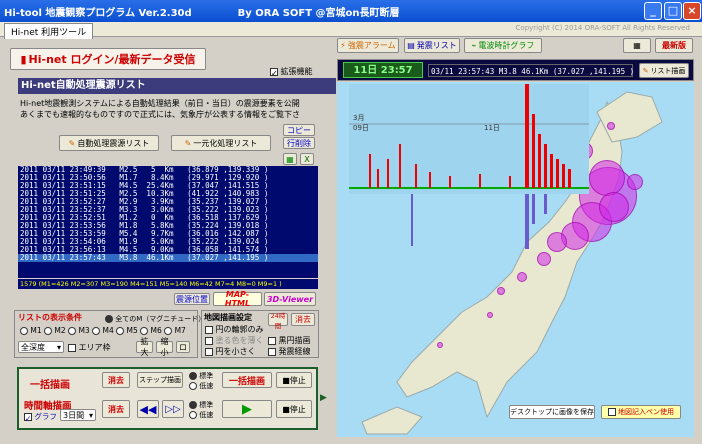  Describe the element at coordinates (368, 45) in the screenshot. I see `eq-alarm-button: ⚡ 強震アラーム` at that location.